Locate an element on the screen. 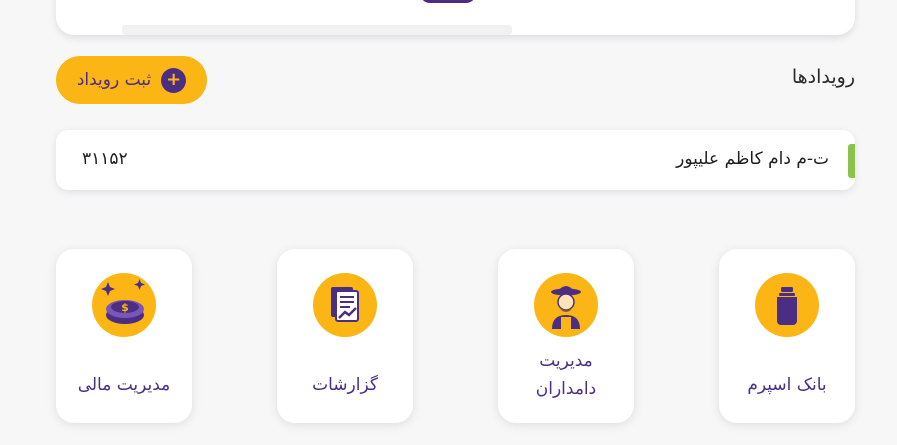 The height and width of the screenshot is (445, 897). add-event-button: + ثبت رویداد is located at coordinates (131, 80).